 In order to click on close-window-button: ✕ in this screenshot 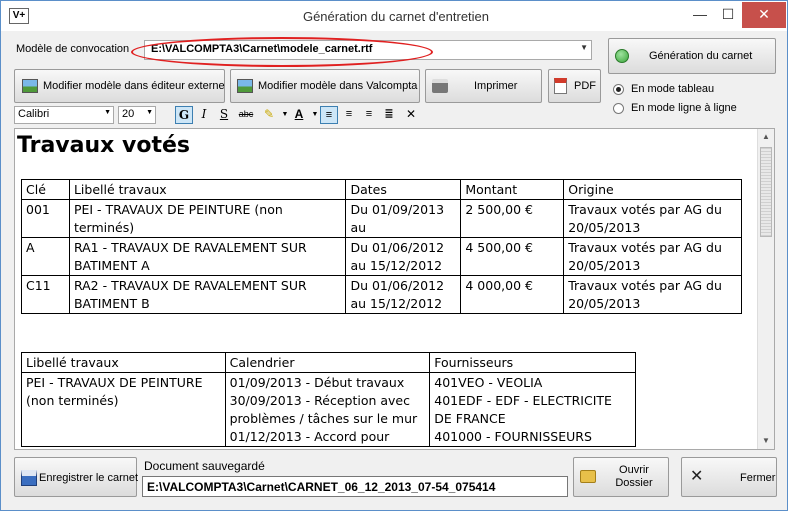, I will do `click(764, 15)`.